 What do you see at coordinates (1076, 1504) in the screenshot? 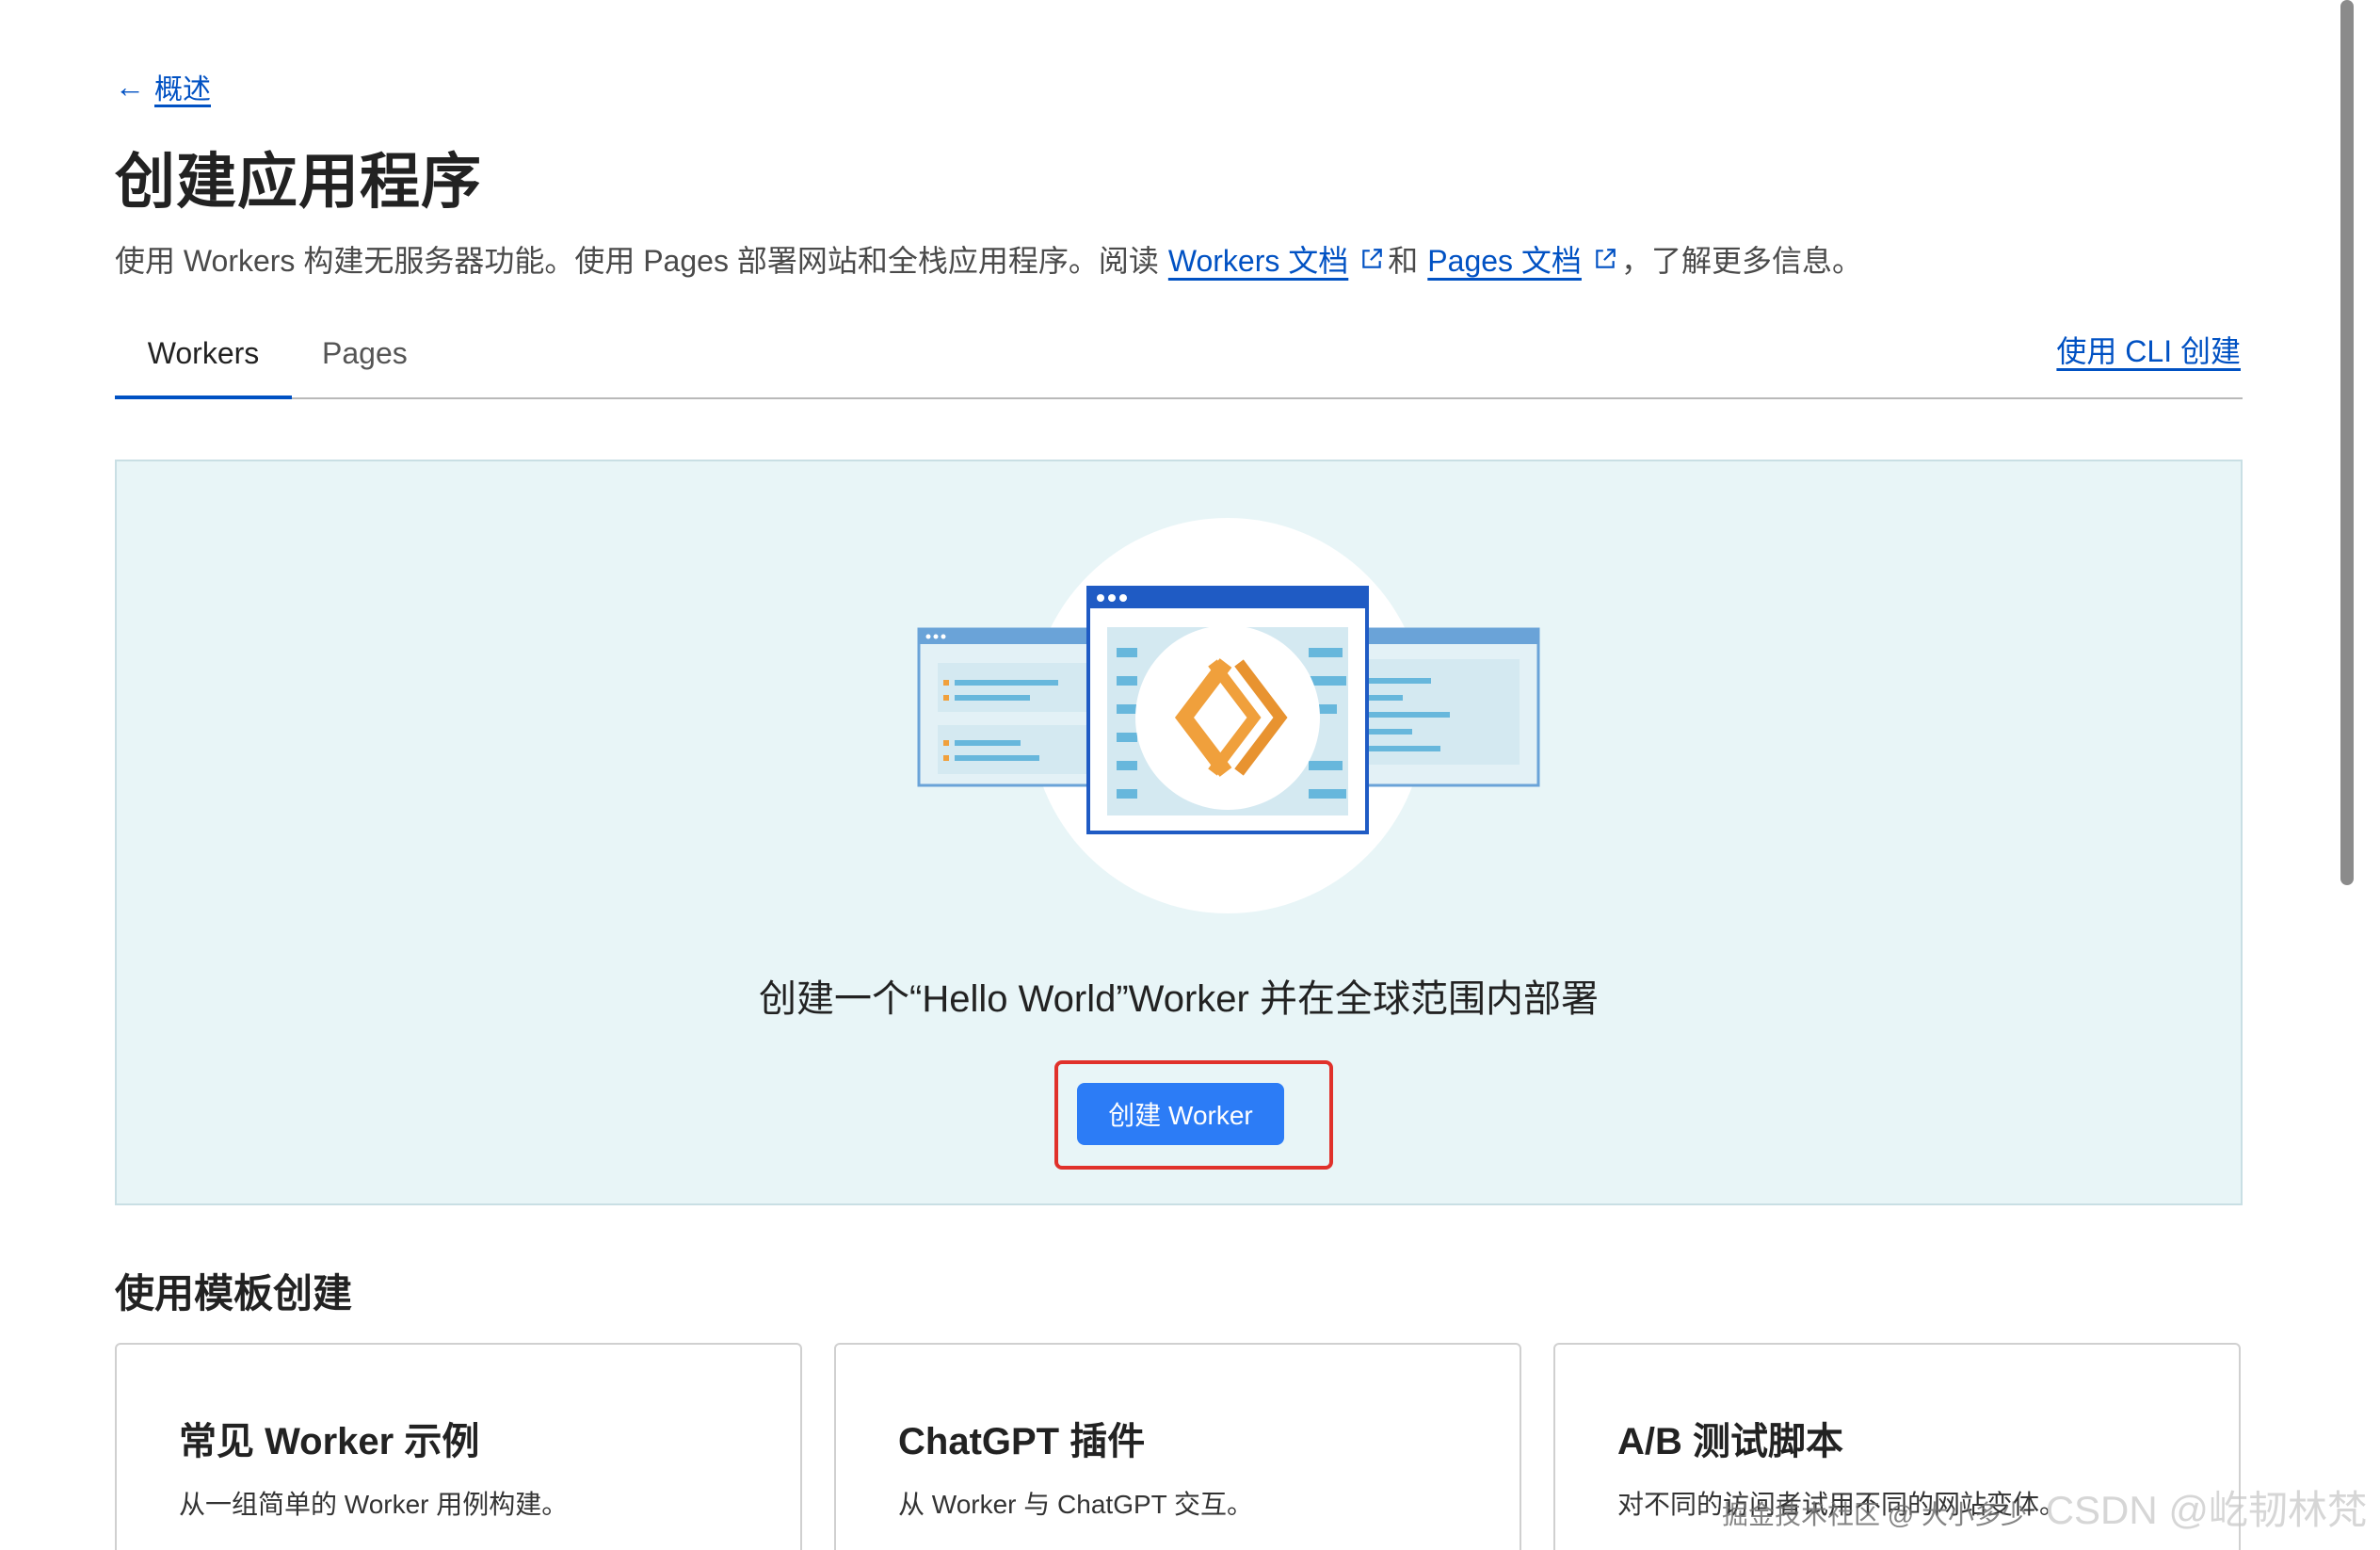
I see `card-description: 从 Worker 与 ChatGPT 交互。` at bounding box center [1076, 1504].